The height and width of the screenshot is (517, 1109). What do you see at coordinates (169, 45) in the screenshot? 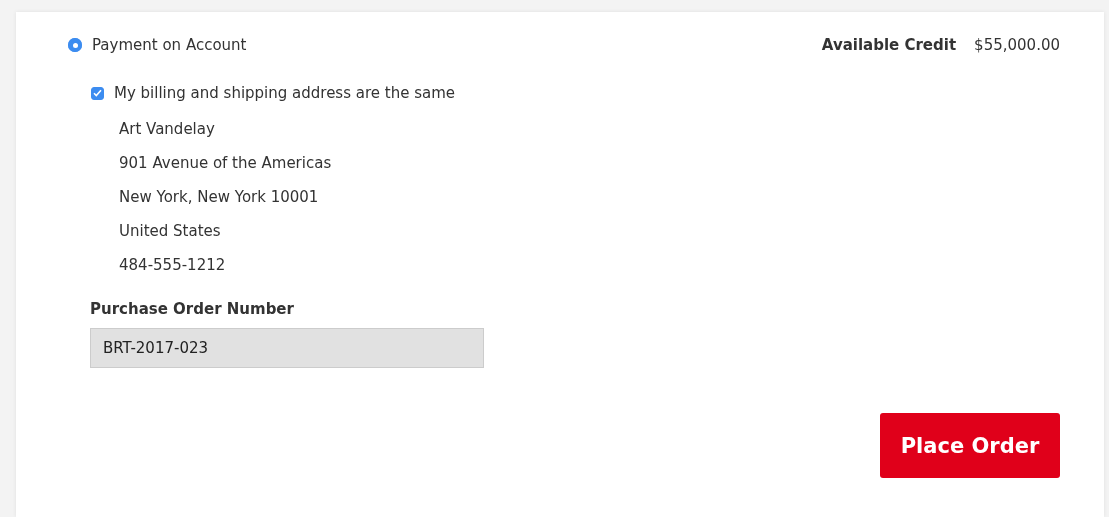
I see `radio-label: Payment on Account` at bounding box center [169, 45].